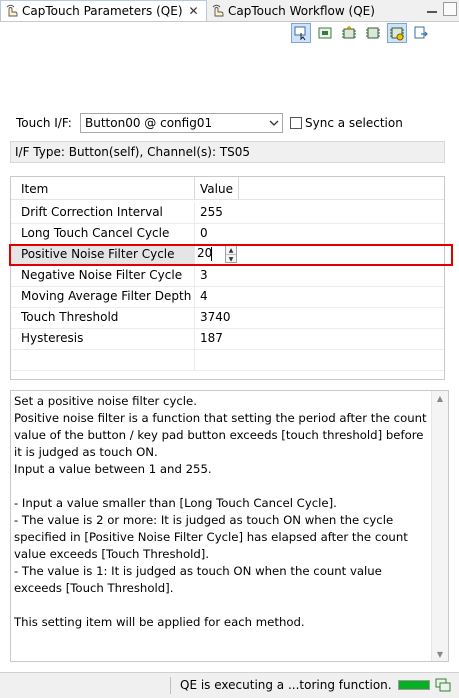 The height and width of the screenshot is (698, 459). Describe the element at coordinates (227, 234) in the screenshot. I see `table-row: Long Touch Cancel Cycle 0` at that location.